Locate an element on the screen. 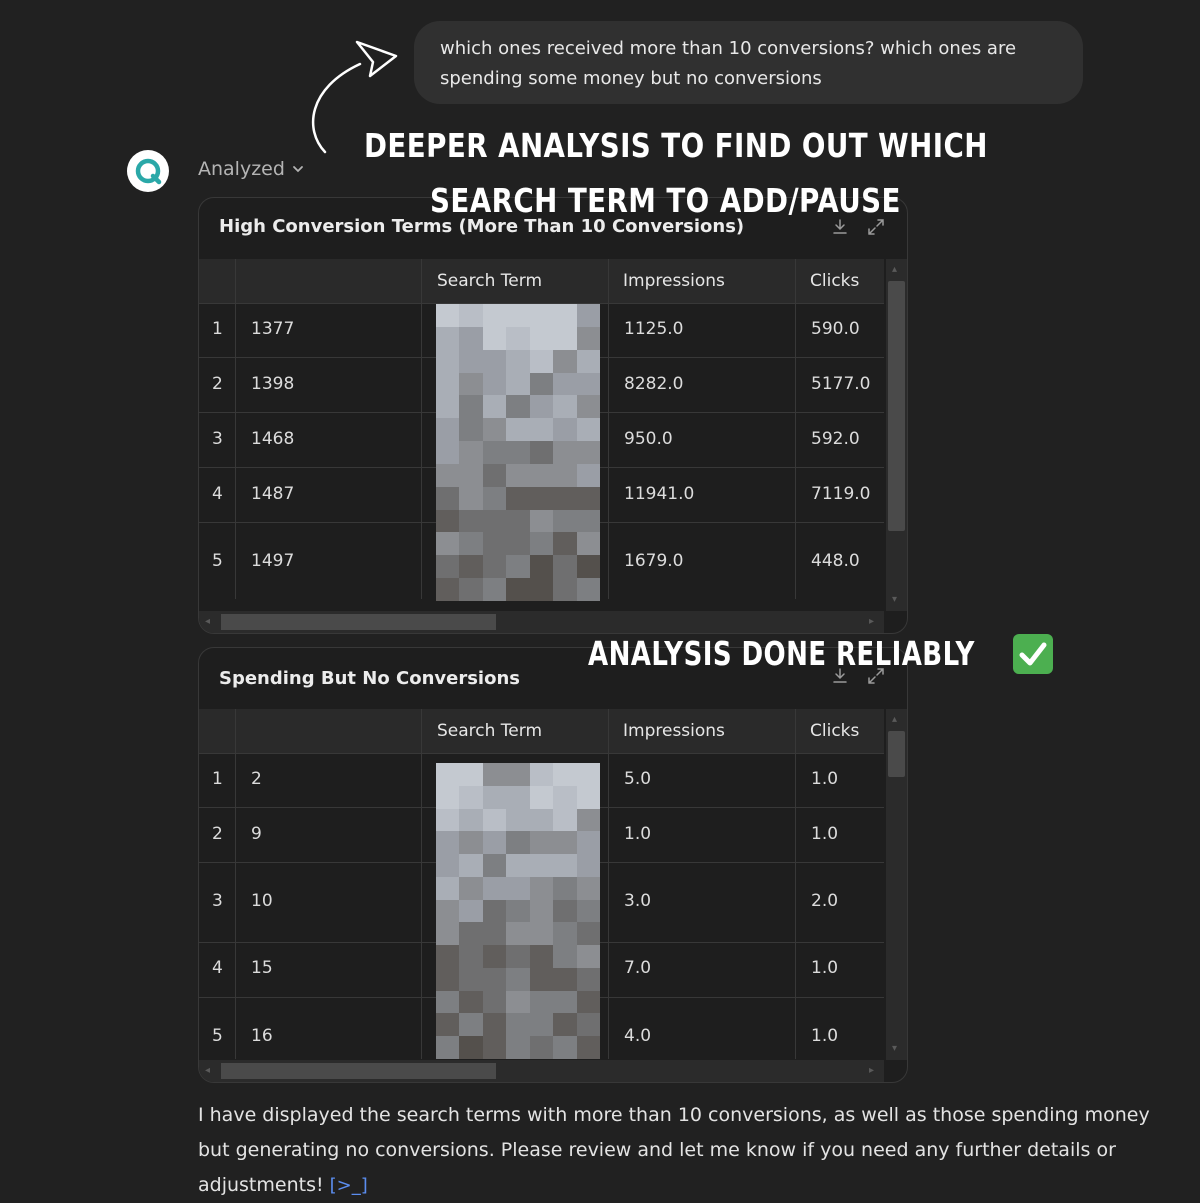 The height and width of the screenshot is (1203, 1200). user-message-line: spending some money but no conversions is located at coordinates (631, 78).